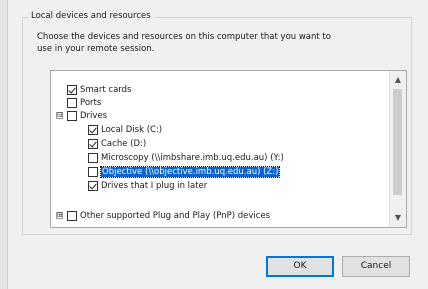 This screenshot has height=289, width=428. Describe the element at coordinates (91, 102) in the screenshot. I see `ports-label: Ports` at that location.